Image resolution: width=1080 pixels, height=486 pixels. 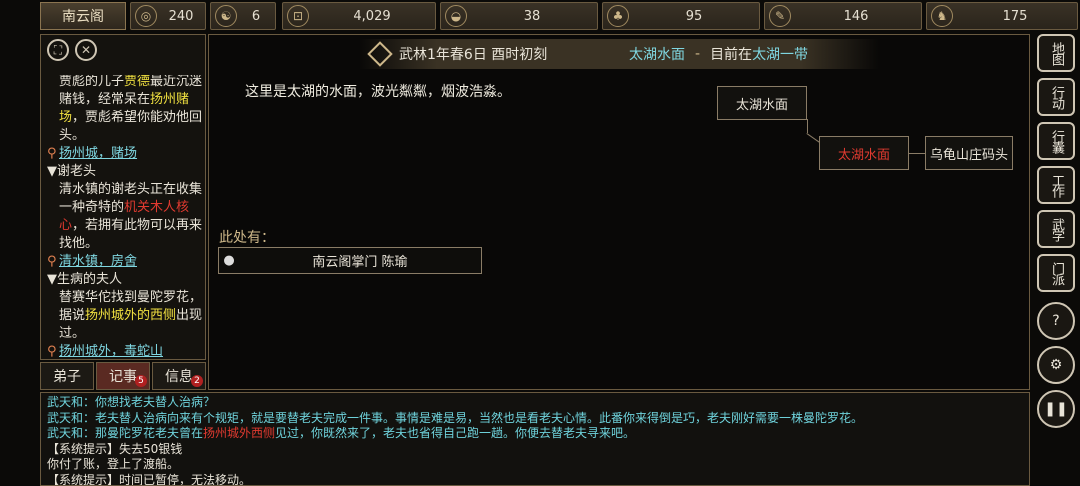 I want to click on stat-herb: ♣ 95, so click(x=681, y=16).